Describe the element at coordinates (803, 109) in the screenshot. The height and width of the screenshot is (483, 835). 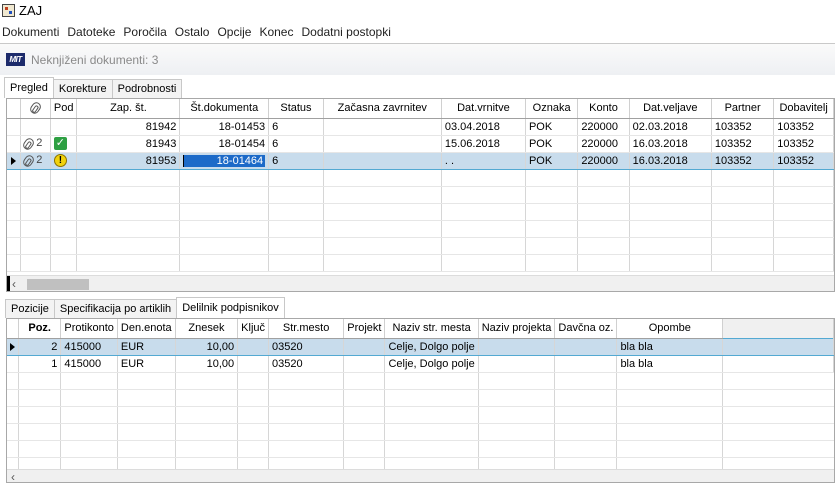
I see `col-dobavitelj: Dobavitelj` at that location.